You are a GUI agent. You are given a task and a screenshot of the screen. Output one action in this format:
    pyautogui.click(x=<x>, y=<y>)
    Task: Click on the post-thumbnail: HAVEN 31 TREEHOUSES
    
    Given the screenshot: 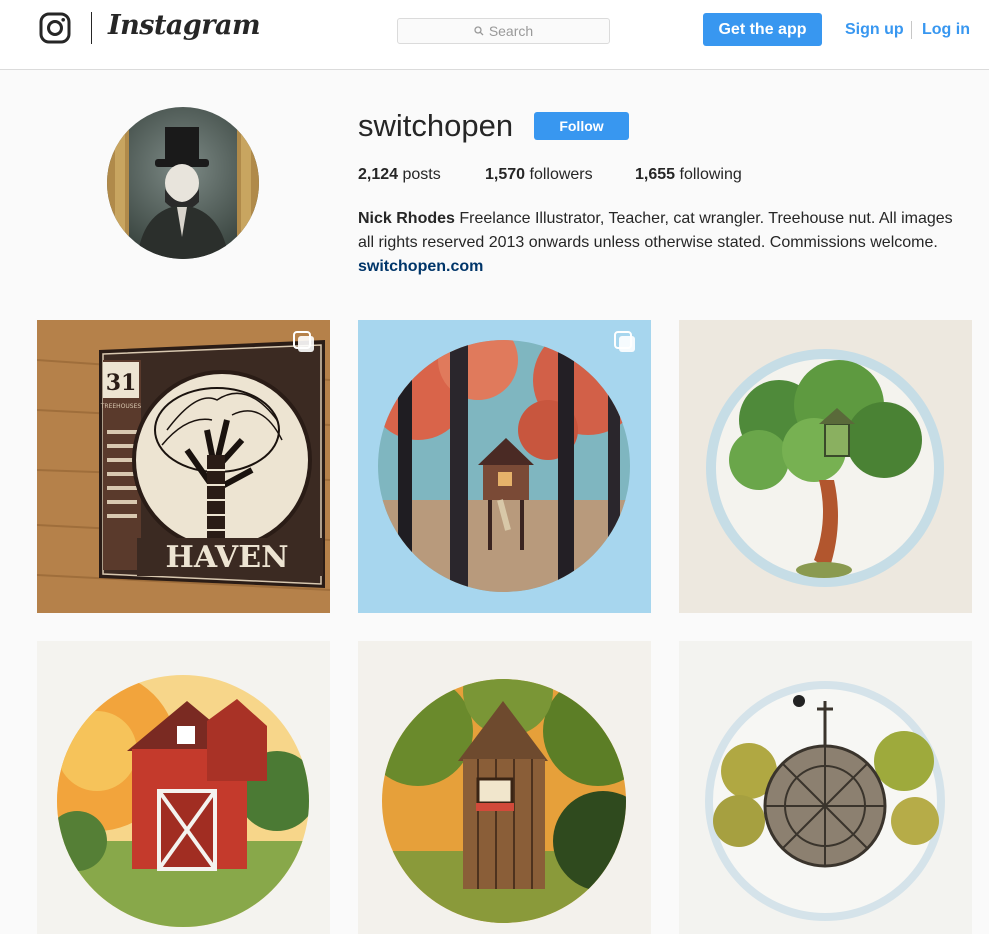 What is the action you would take?
    pyautogui.click(x=183, y=466)
    